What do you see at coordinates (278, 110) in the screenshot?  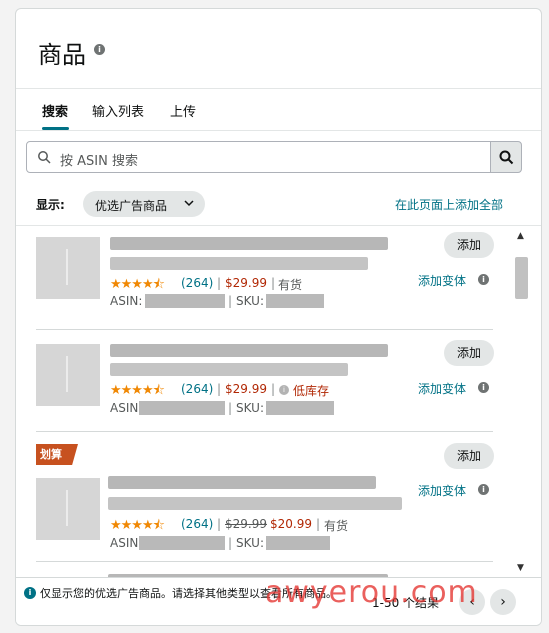 I see `tab-bar: 搜索 输入列表 上传` at bounding box center [278, 110].